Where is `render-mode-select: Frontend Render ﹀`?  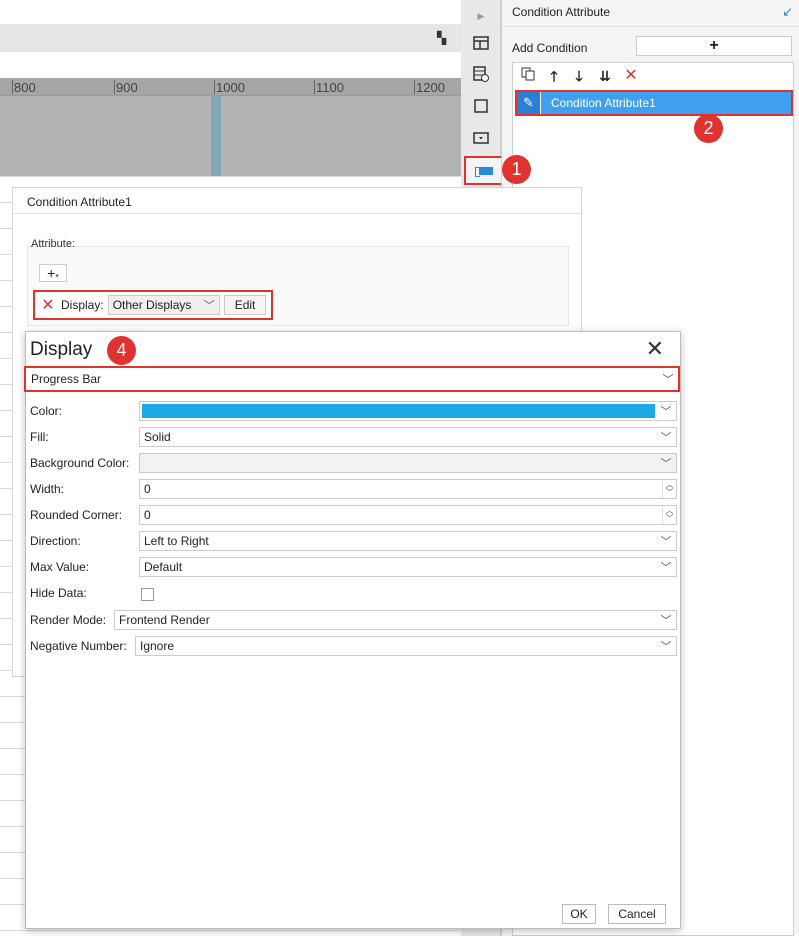 render-mode-select: Frontend Render ﹀ is located at coordinates (395, 620).